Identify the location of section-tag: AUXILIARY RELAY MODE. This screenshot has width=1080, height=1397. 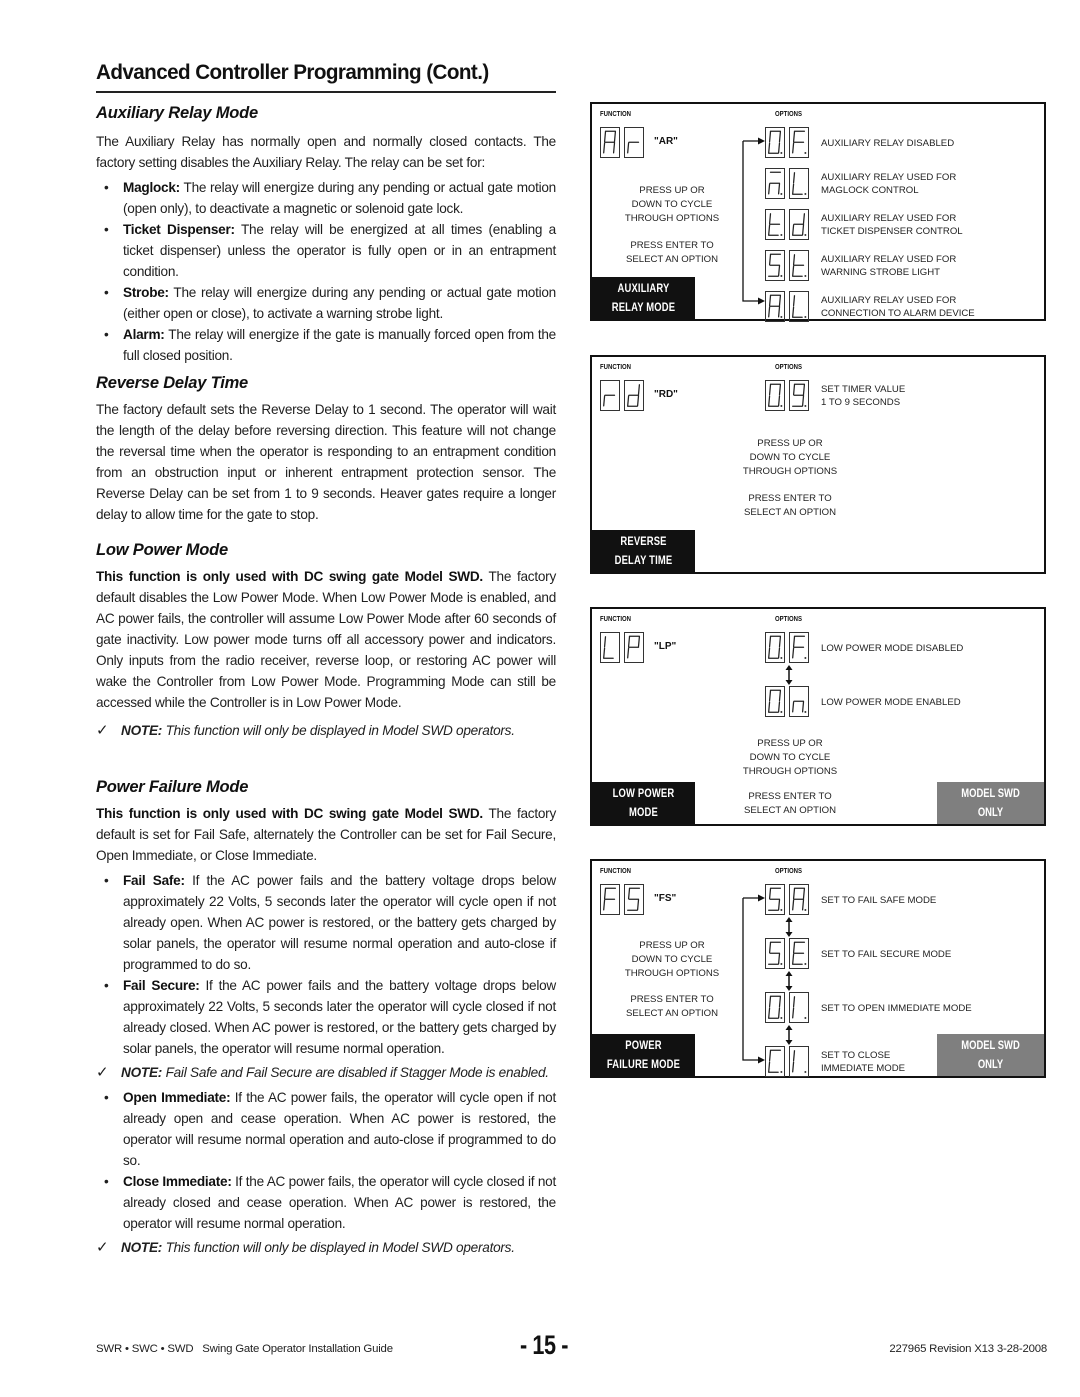
(643, 298).